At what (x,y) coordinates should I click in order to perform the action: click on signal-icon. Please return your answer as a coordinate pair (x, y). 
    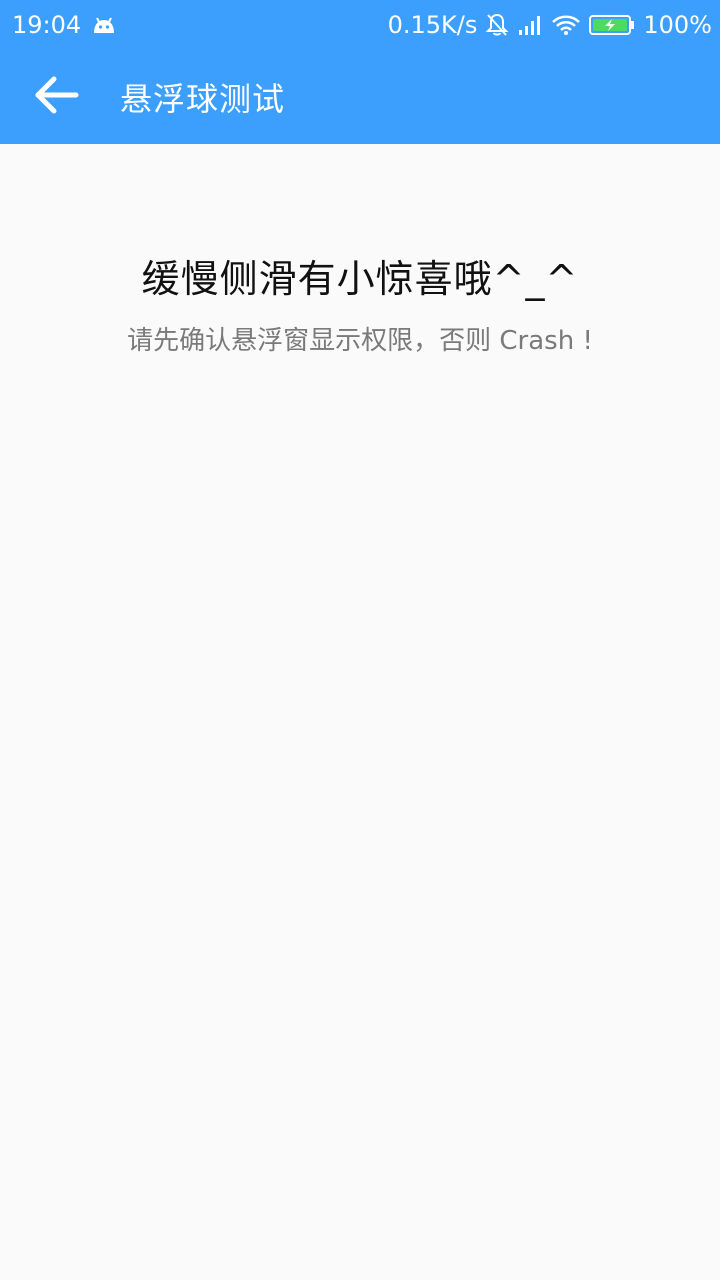
    Looking at the image, I should click on (530, 25).